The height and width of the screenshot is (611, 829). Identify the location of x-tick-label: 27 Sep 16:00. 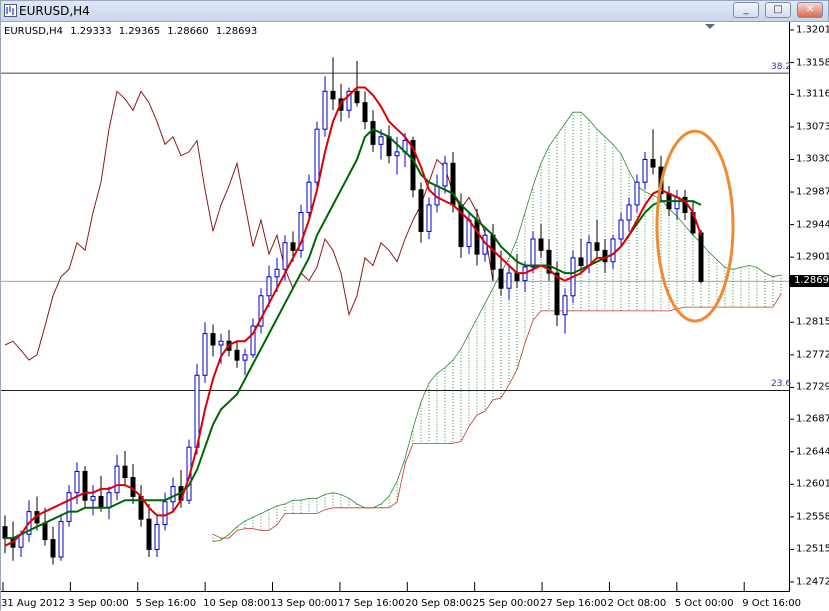
(573, 603).